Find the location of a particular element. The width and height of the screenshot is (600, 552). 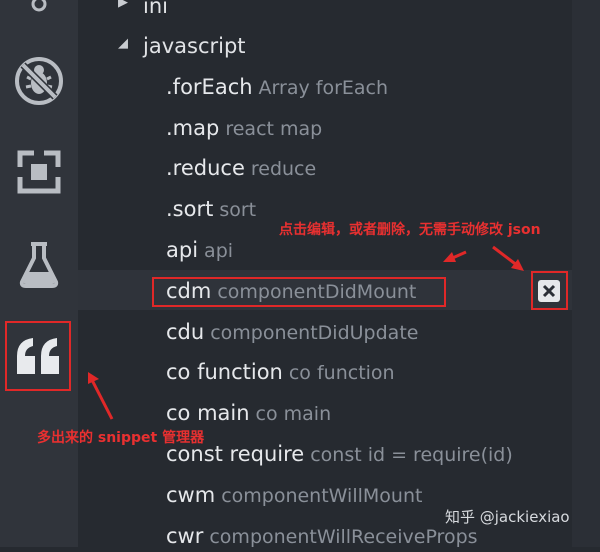

watermark: 知乎 @jackiexiao is located at coordinates (507, 517).